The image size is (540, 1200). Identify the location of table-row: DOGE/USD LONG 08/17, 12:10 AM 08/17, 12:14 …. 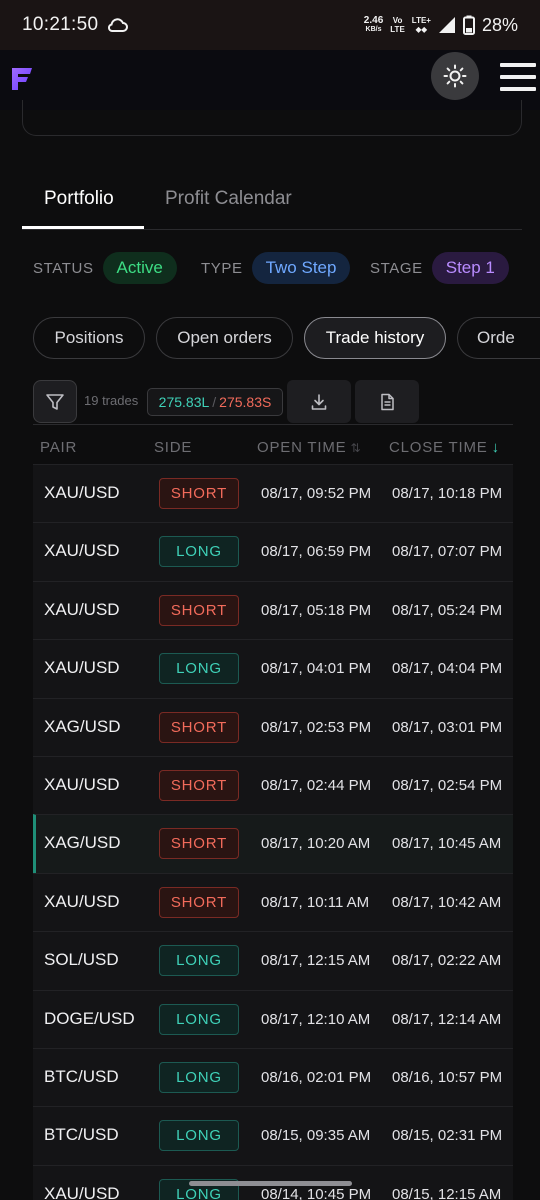
(273, 1018).